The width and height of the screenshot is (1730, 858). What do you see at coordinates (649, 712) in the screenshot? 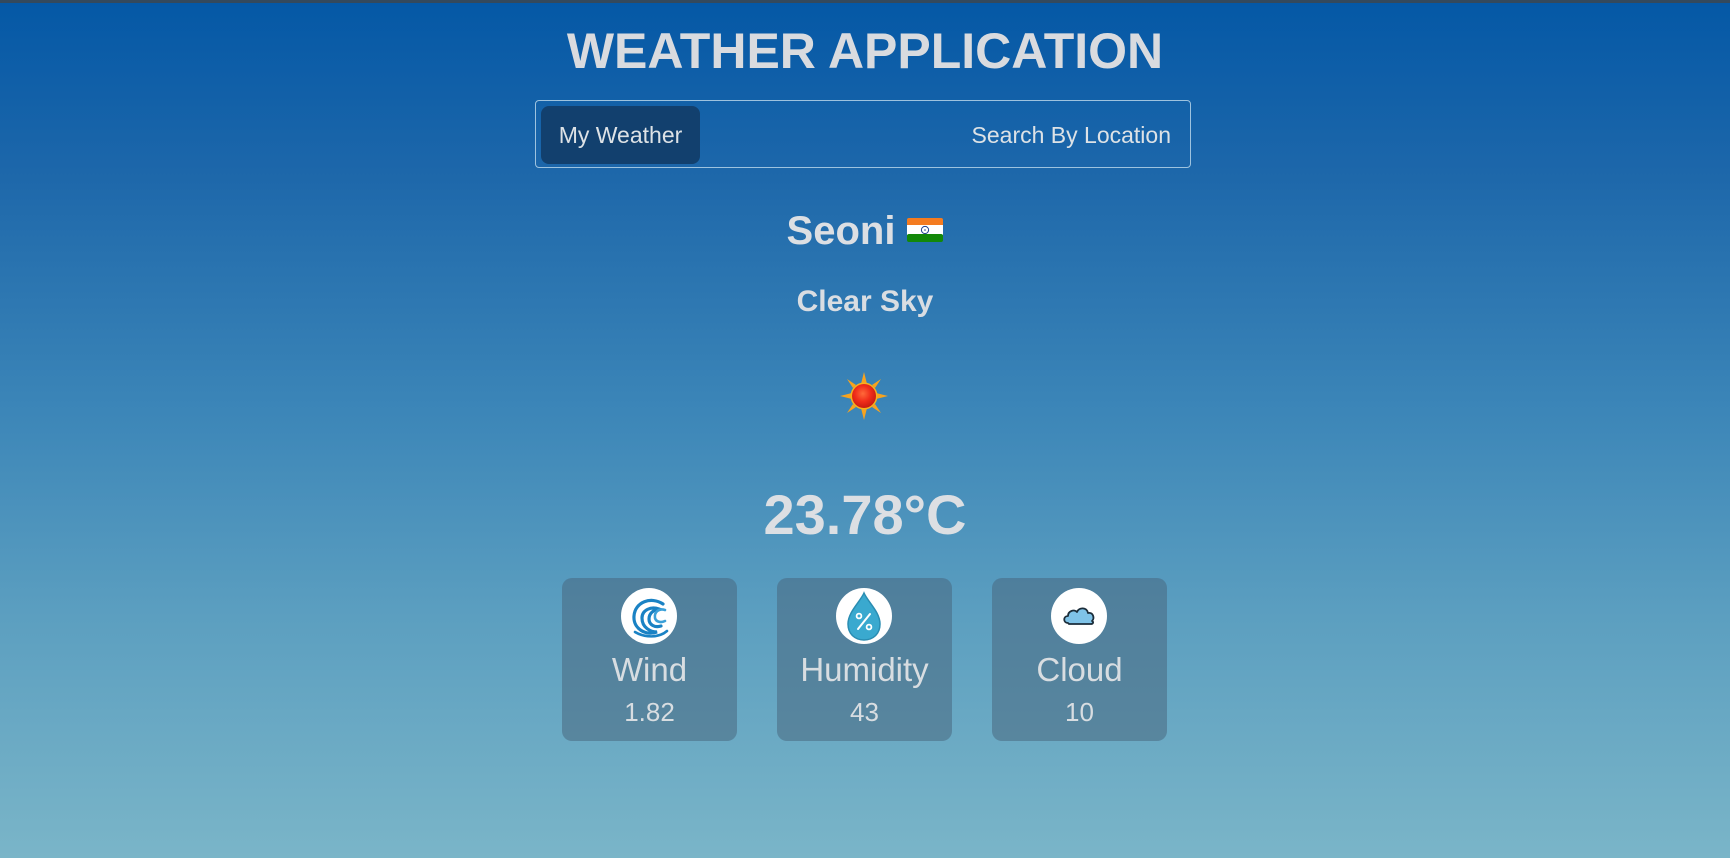
I see `wind-value: 1.82` at bounding box center [649, 712].